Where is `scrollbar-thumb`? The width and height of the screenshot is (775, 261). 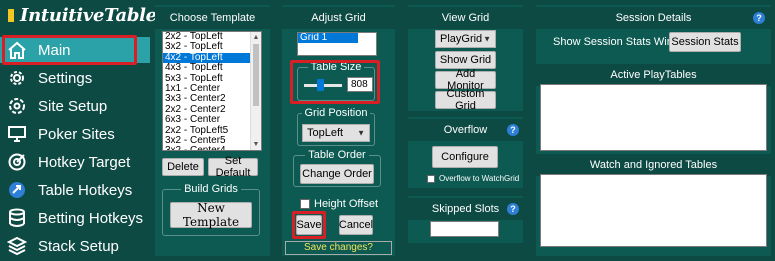 scrollbar-thumb is located at coordinates (256, 75).